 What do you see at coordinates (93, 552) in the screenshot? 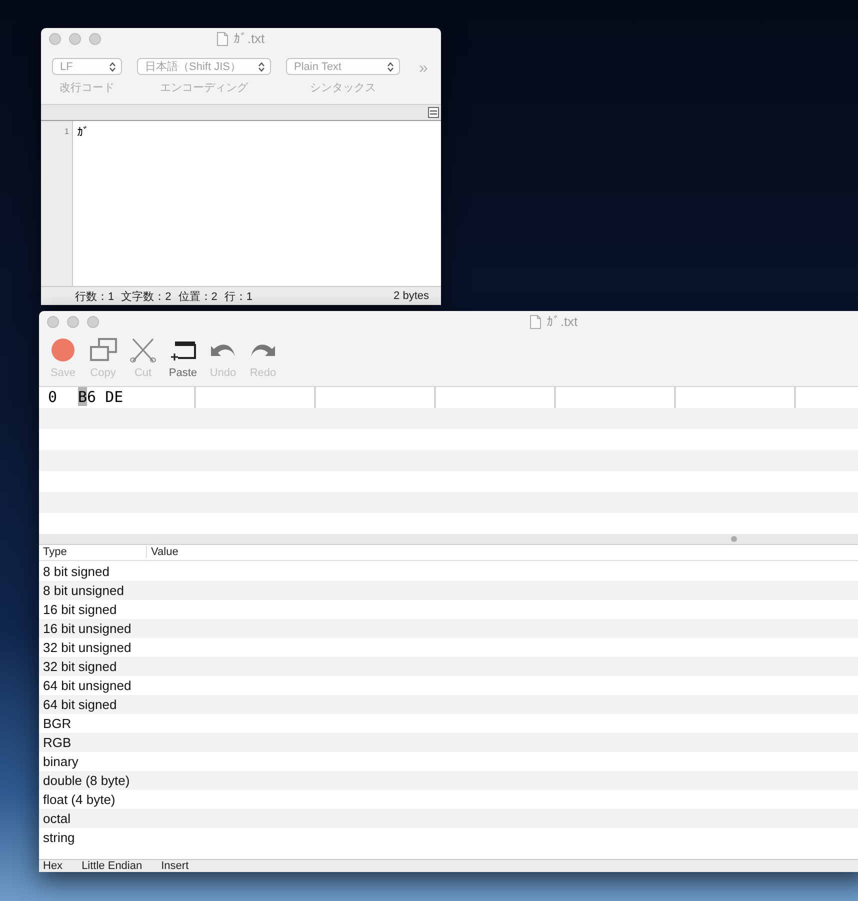
I see `column-header: Type` at bounding box center [93, 552].